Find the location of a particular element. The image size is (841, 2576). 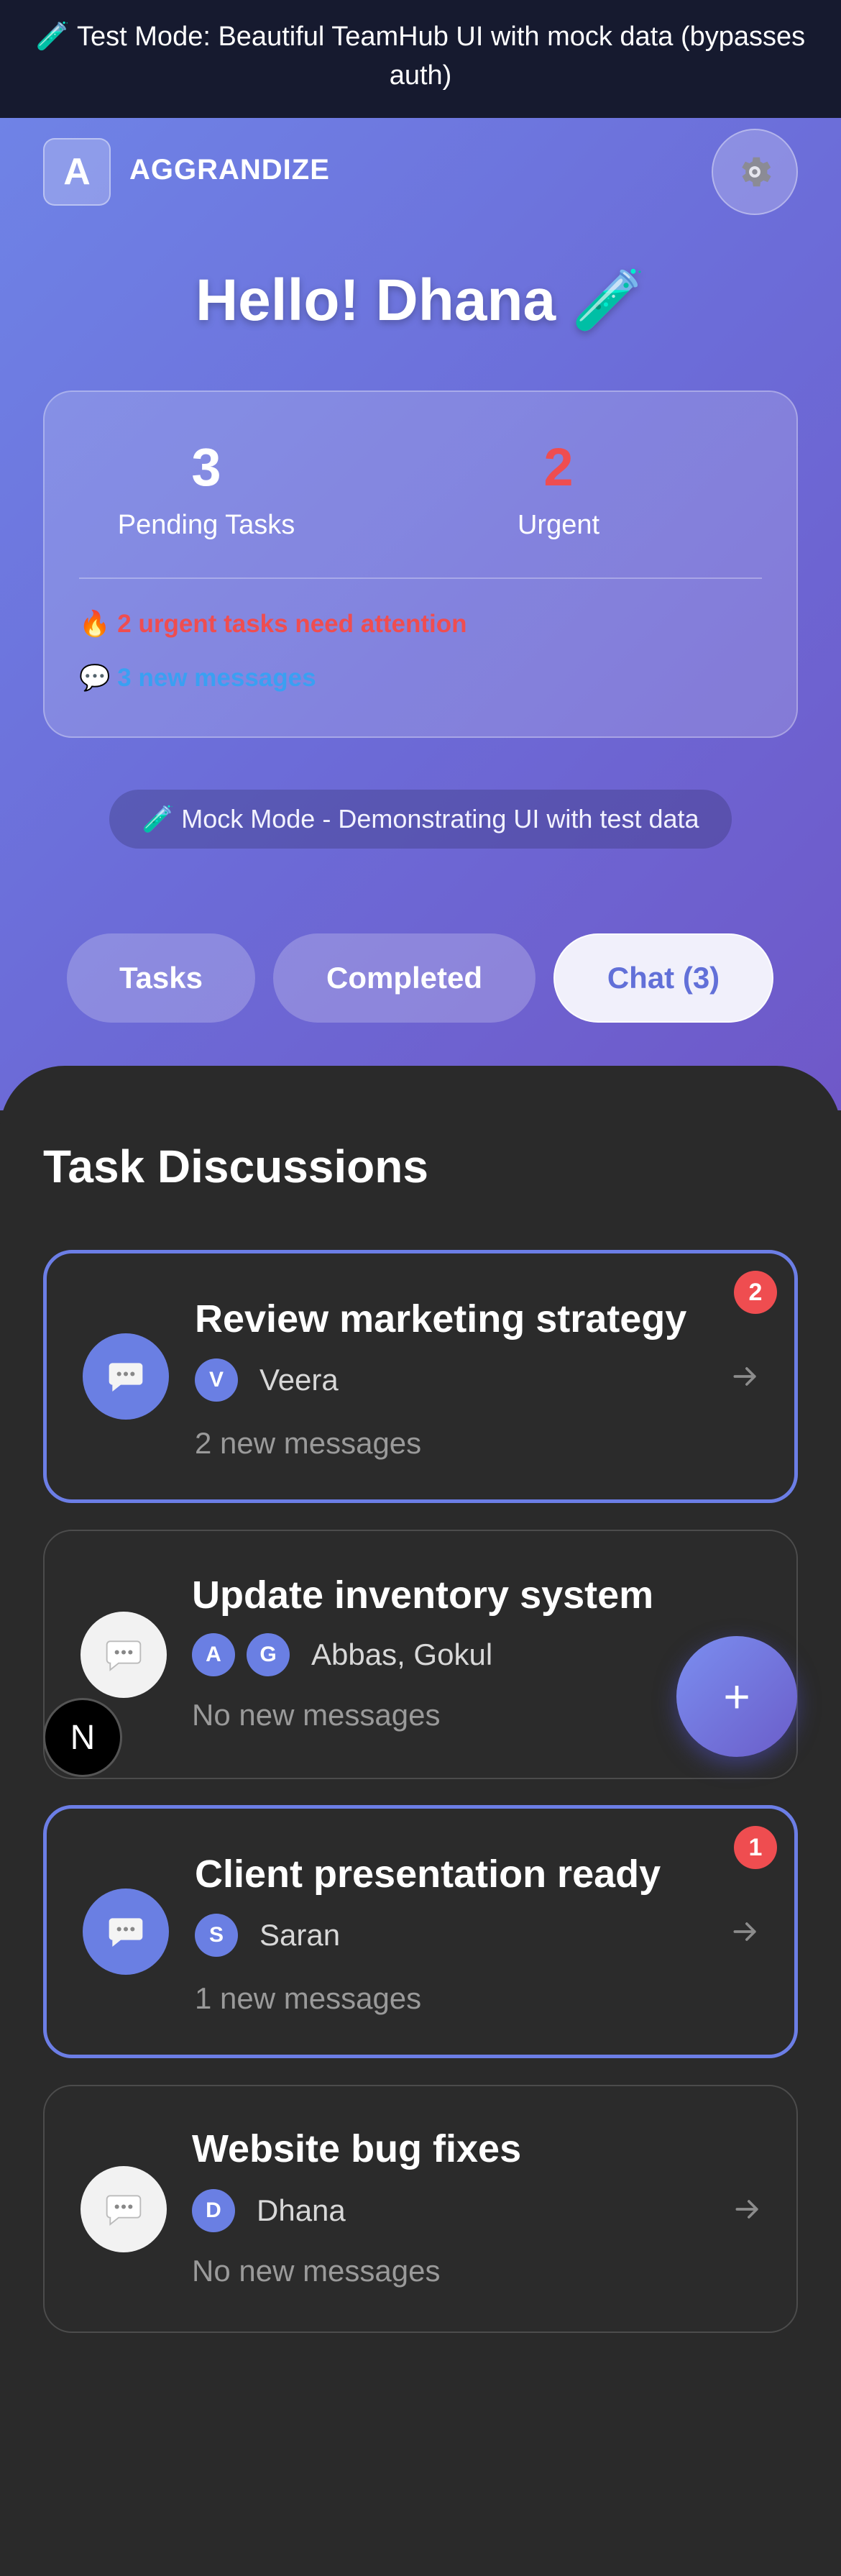

tab-chat: Chat (3) is located at coordinates (663, 978).